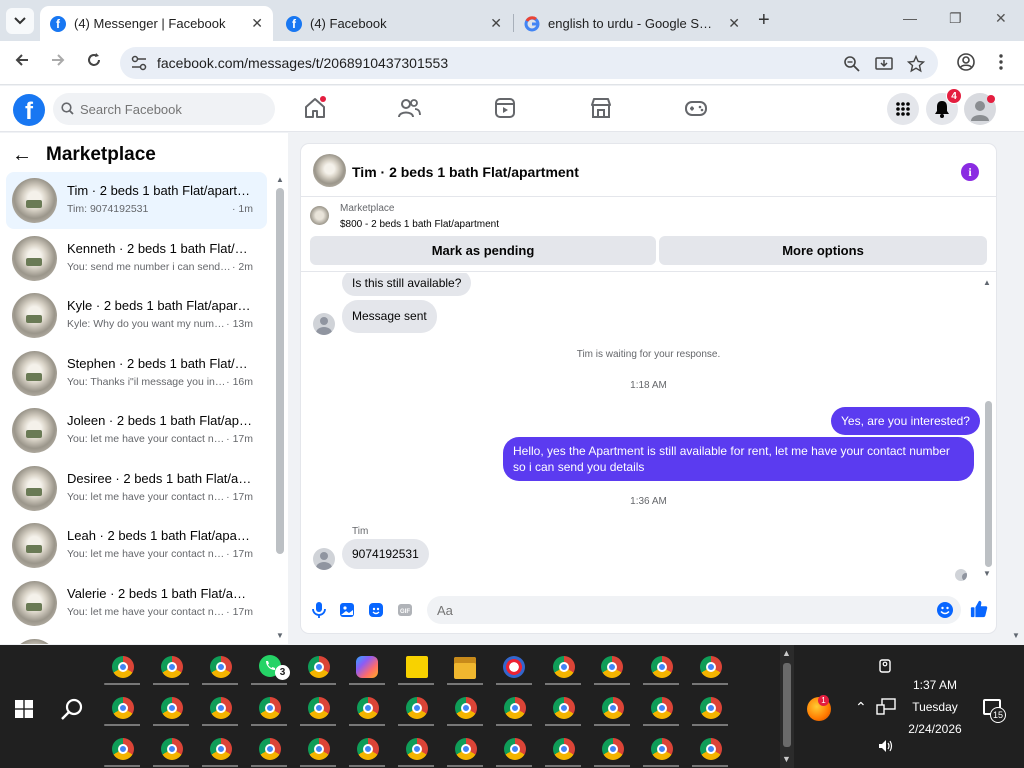 This screenshot has width=1024, height=768. What do you see at coordinates (852, 64) in the screenshot?
I see `zoom-icon` at bounding box center [852, 64].